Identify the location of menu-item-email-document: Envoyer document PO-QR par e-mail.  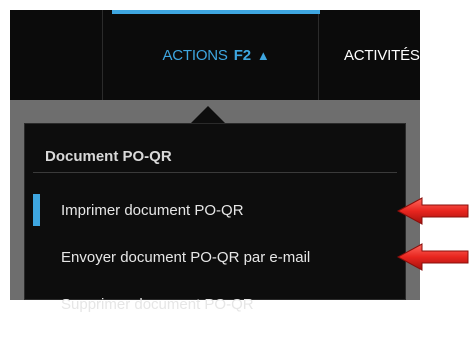
(215, 257).